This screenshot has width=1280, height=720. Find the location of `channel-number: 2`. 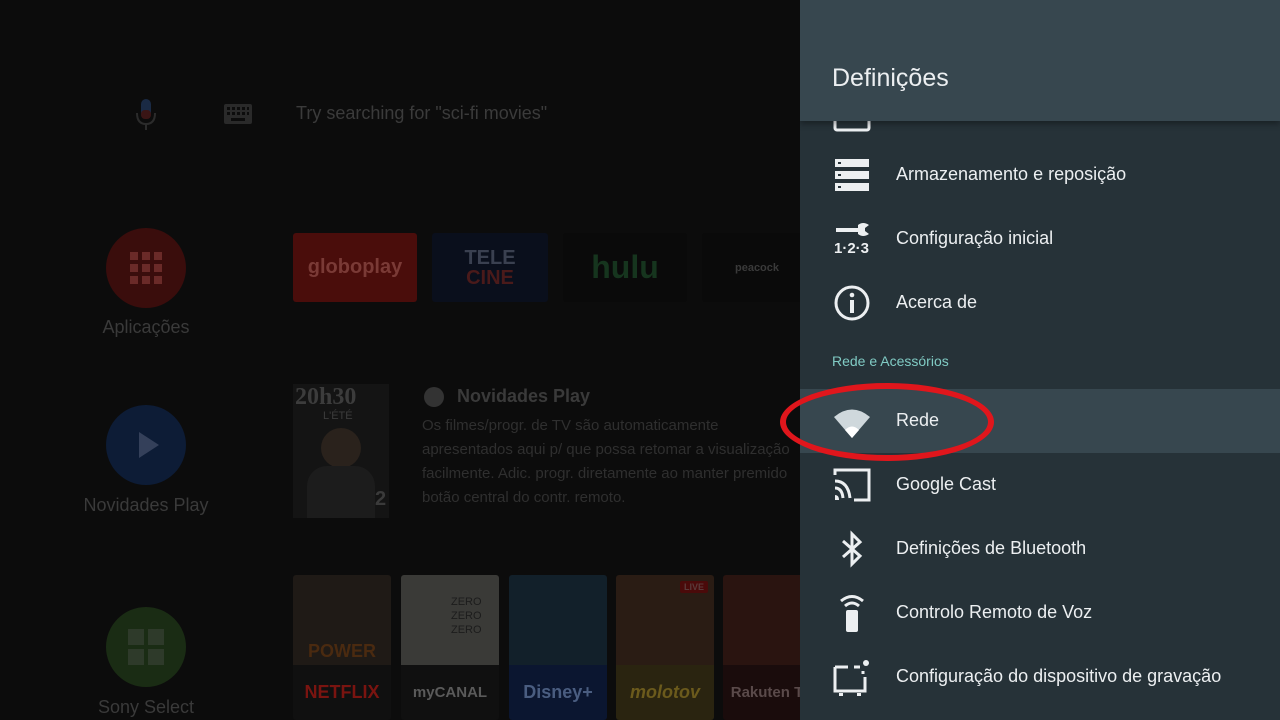

channel-number: 2 is located at coordinates (381, 499).